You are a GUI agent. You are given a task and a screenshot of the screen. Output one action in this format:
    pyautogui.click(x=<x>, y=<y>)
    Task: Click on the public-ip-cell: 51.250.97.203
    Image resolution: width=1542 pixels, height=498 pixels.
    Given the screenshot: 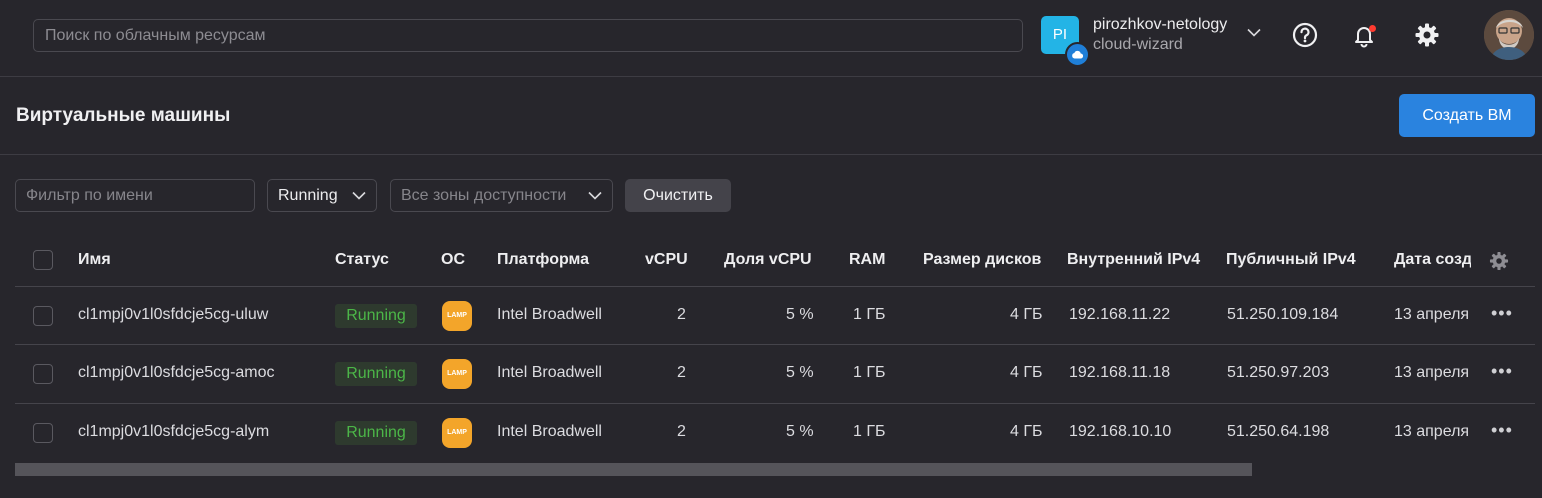 What is the action you would take?
    pyautogui.click(x=1278, y=372)
    